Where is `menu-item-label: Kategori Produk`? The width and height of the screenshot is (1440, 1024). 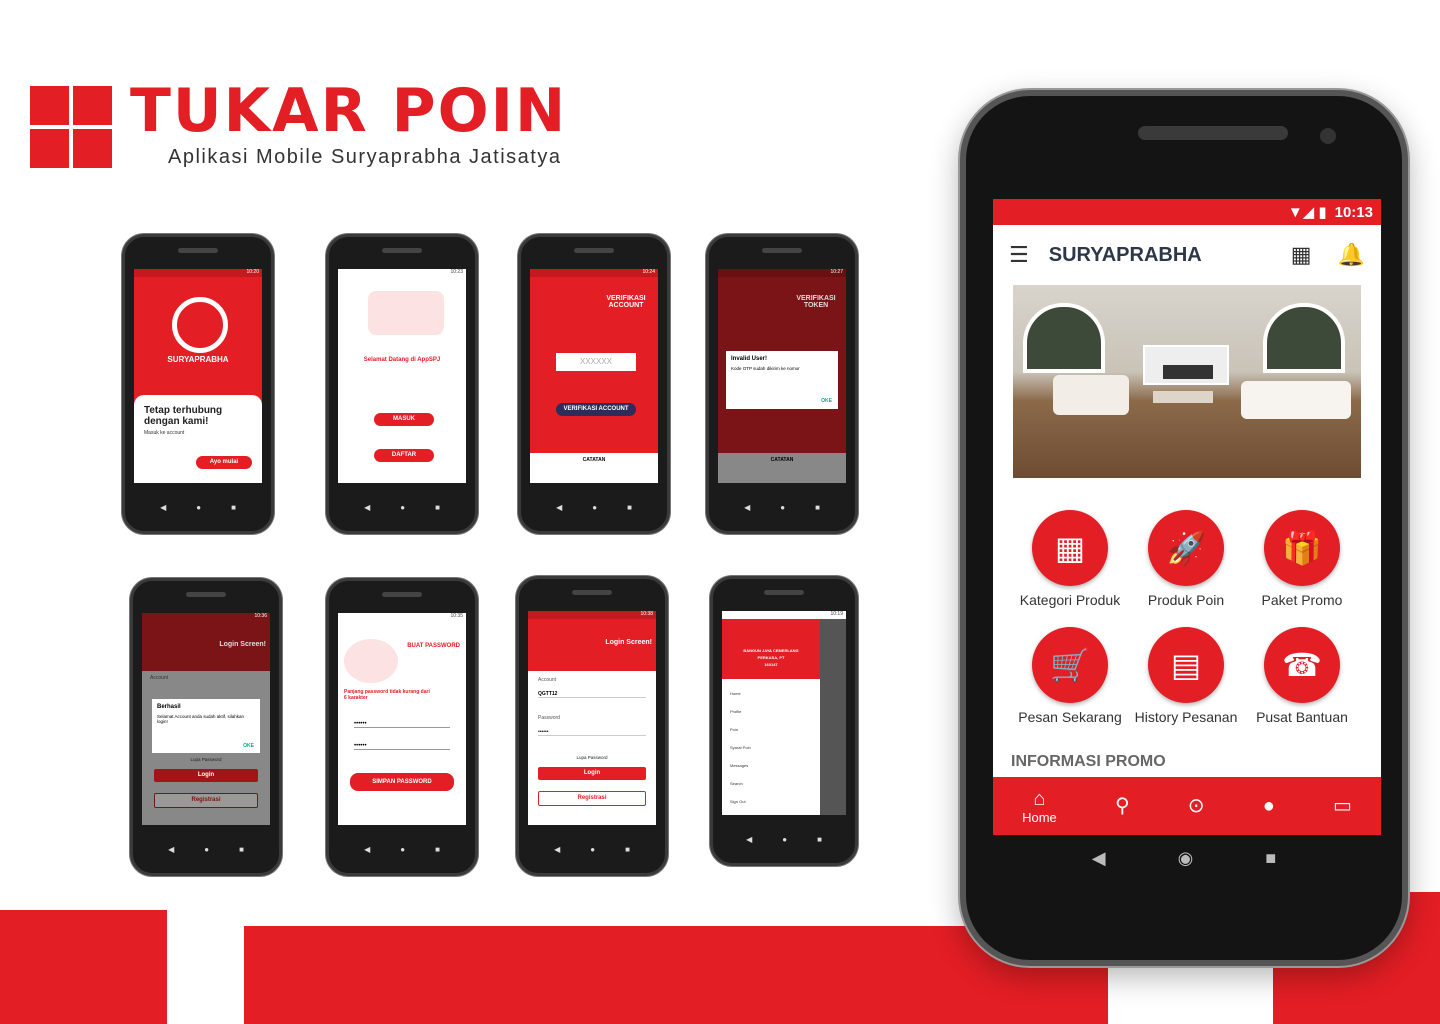
menu-item-label: Kategori Produk is located at coordinates (1070, 600).